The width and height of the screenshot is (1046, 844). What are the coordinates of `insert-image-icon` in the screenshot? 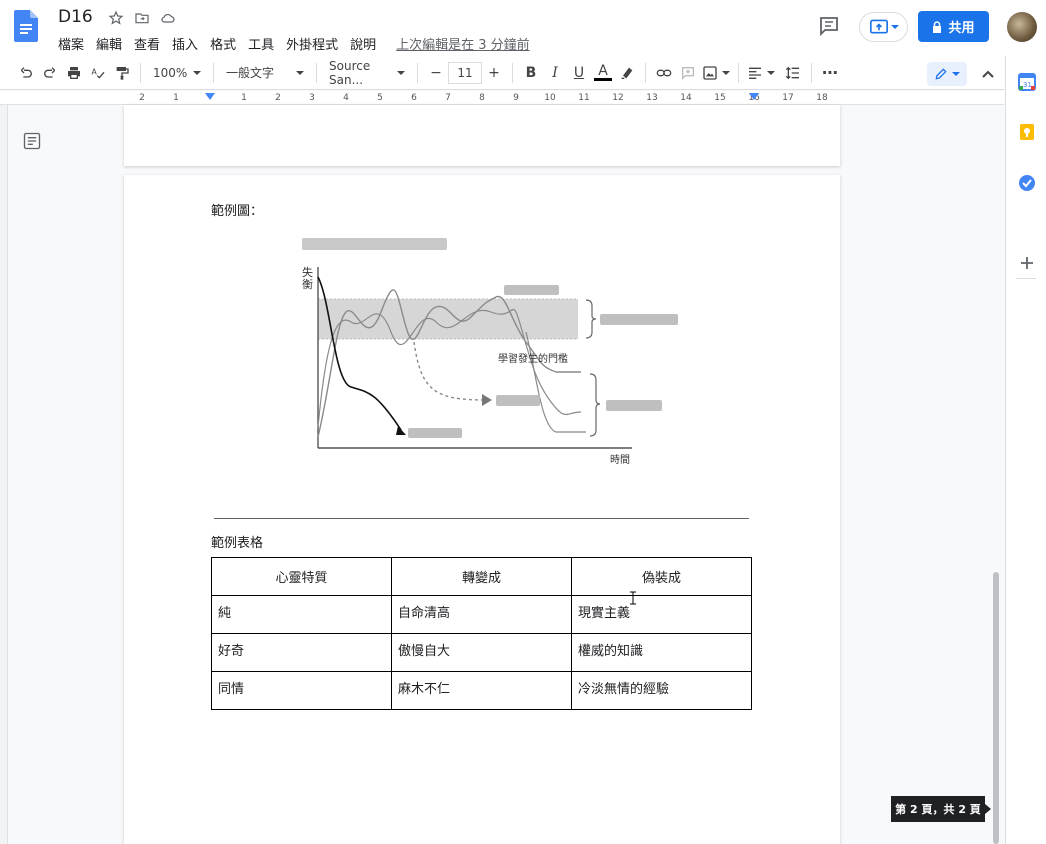 It's located at (716, 73).